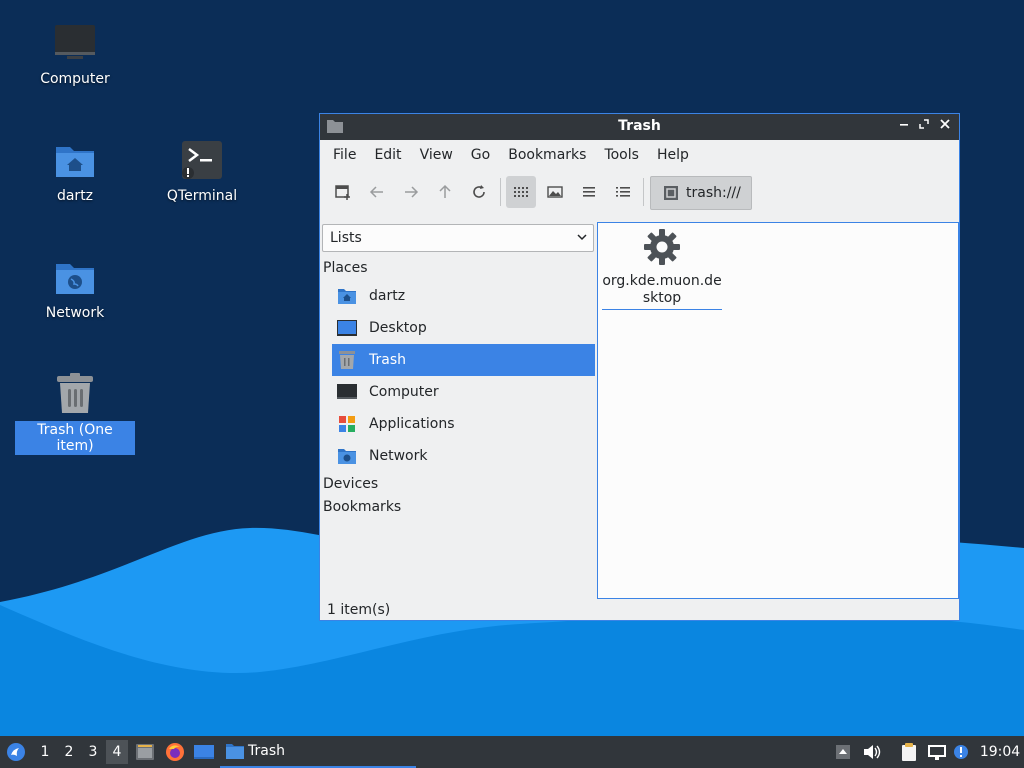 This screenshot has height=768, width=1024. I want to click on toolbar: trash:///, so click(639, 192).